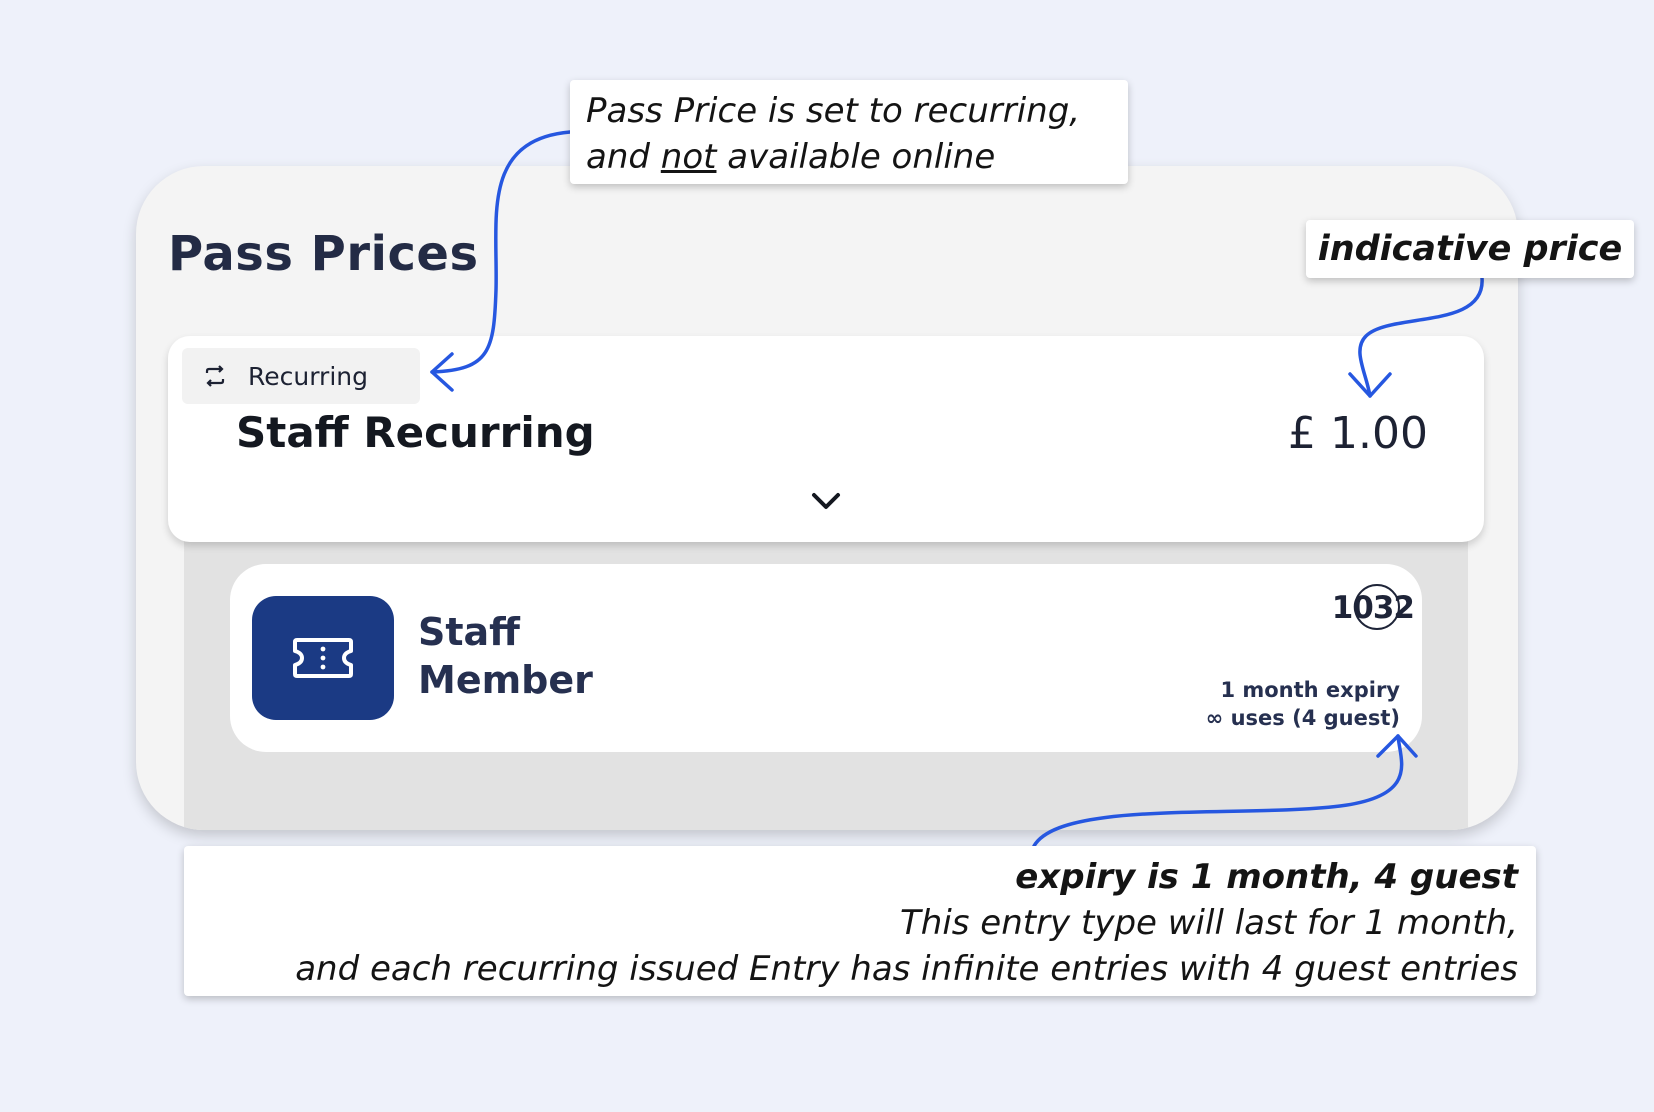 Image resolution: width=1654 pixels, height=1112 pixels. What do you see at coordinates (1266, 877) in the screenshot?
I see `expiry-annotation-heading: expiry is 1 month, 4 guest` at bounding box center [1266, 877].